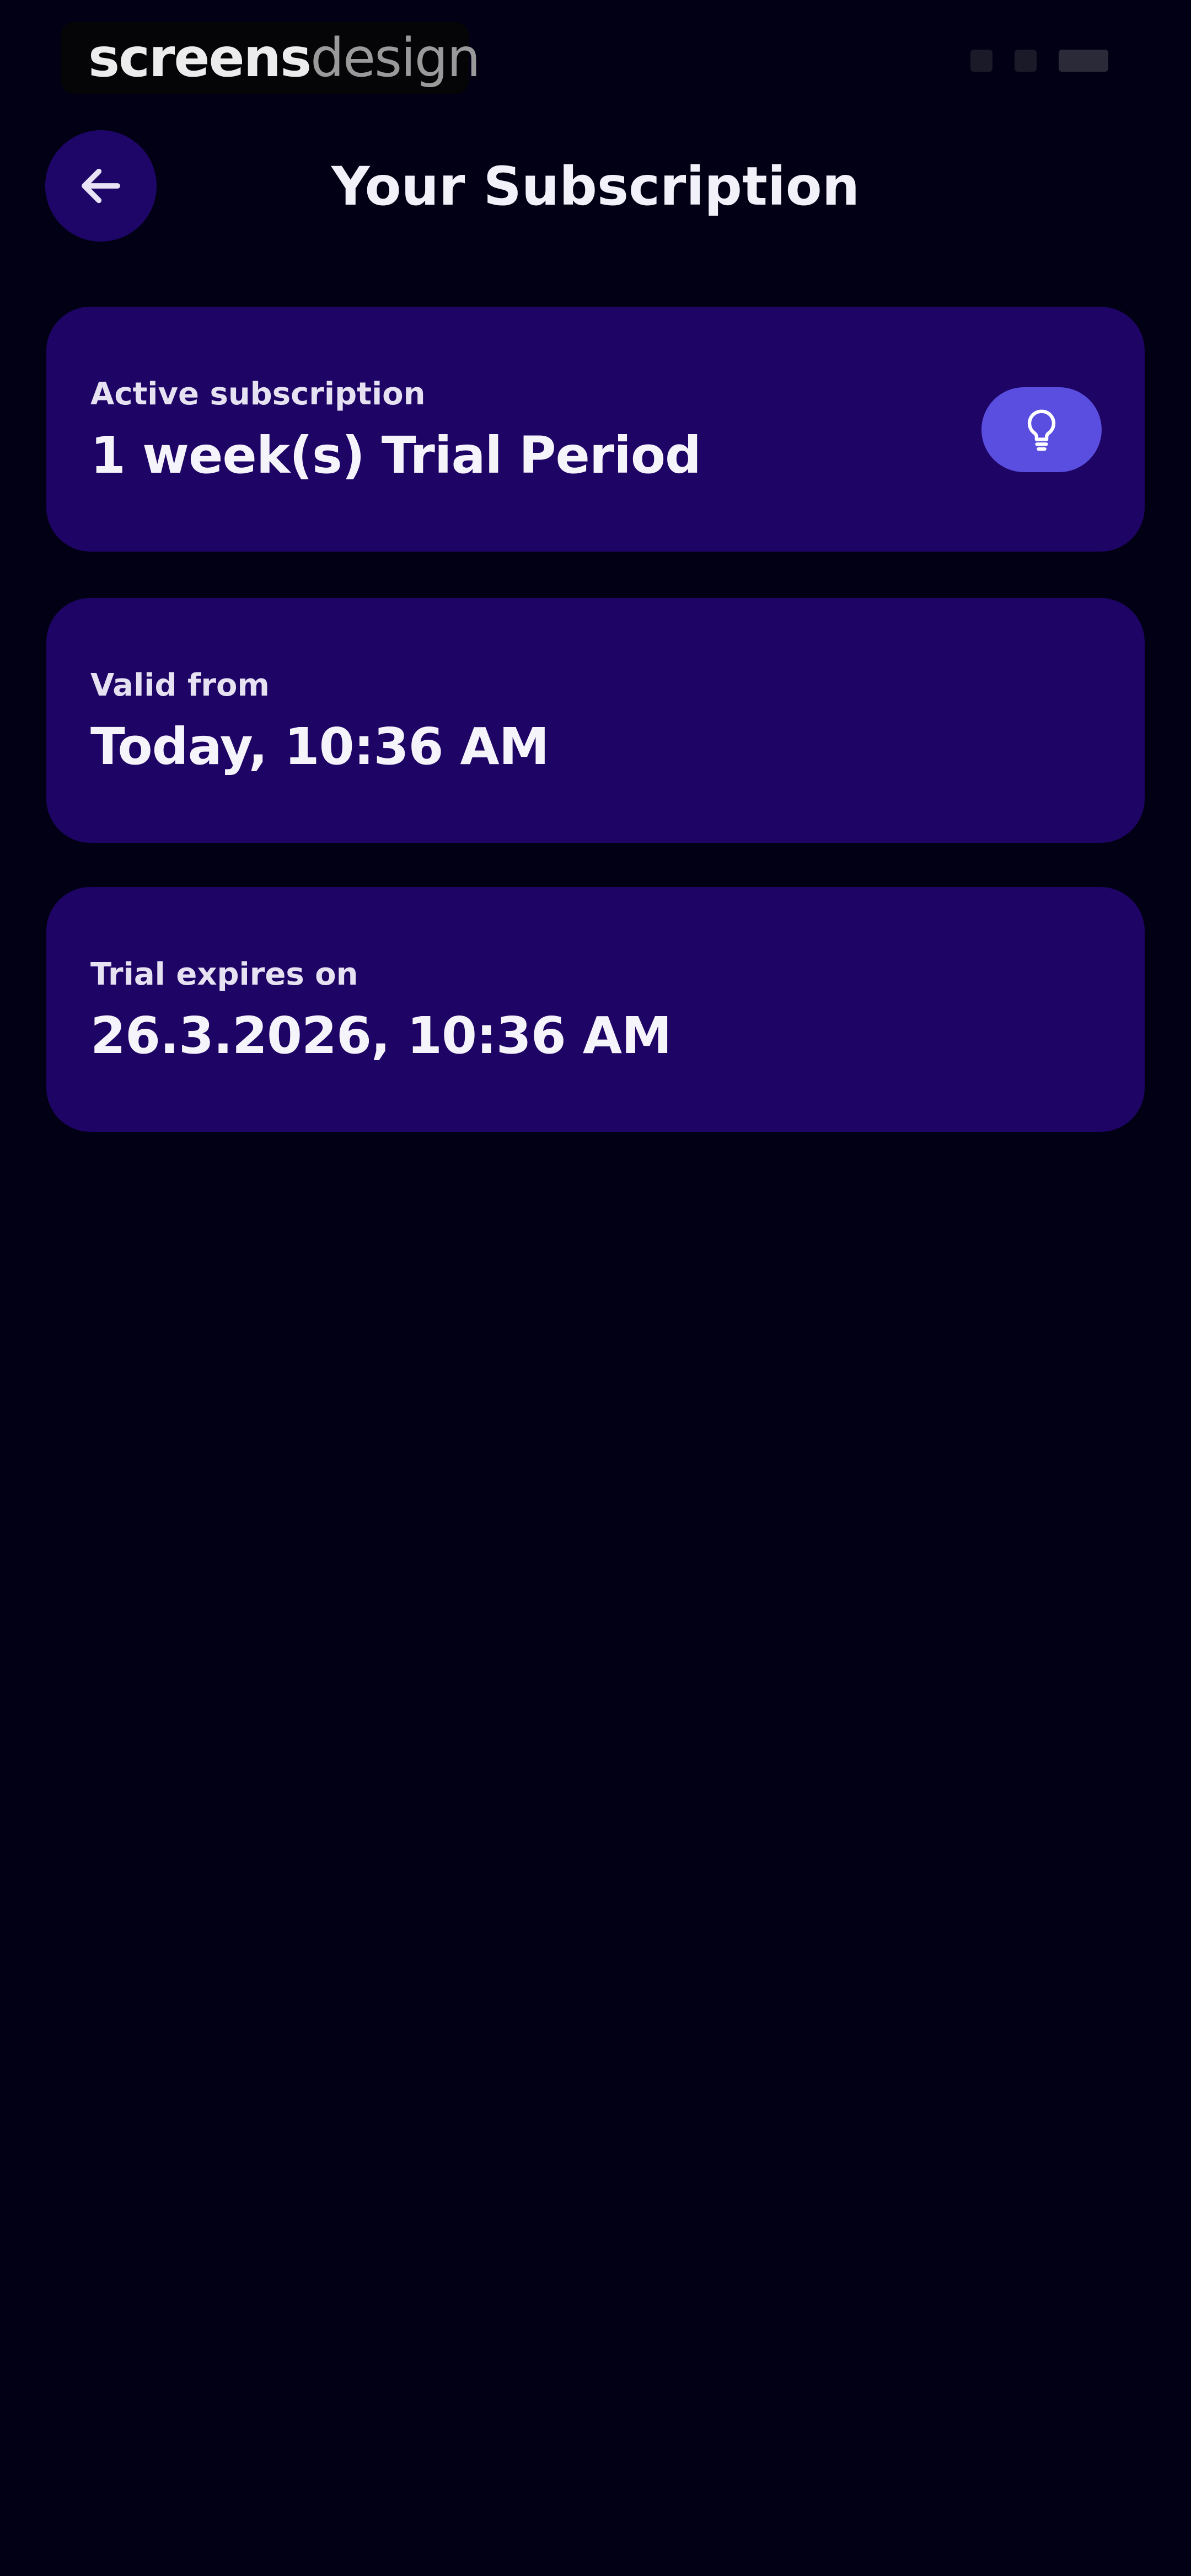 Image resolution: width=1191 pixels, height=2576 pixels. What do you see at coordinates (595, 60) in the screenshot?
I see `status-bar: screens design` at bounding box center [595, 60].